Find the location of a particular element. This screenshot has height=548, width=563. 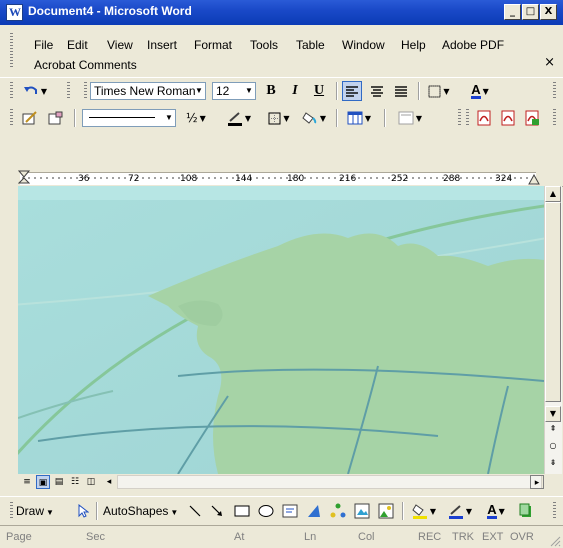

fill-color-button: ▼ is located at coordinates (424, 511).